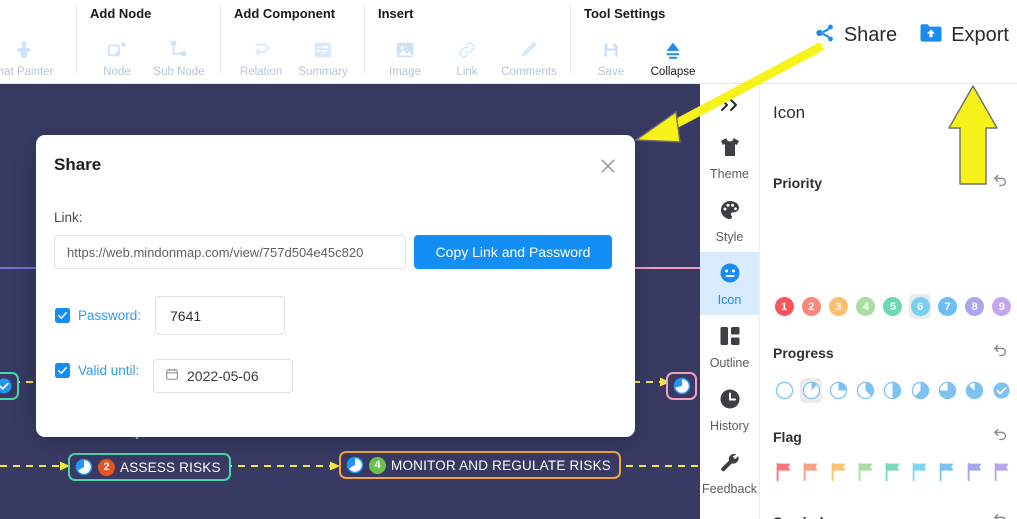  Describe the element at coordinates (673, 72) in the screenshot. I see `toolbar-item-label: Collapse` at that location.